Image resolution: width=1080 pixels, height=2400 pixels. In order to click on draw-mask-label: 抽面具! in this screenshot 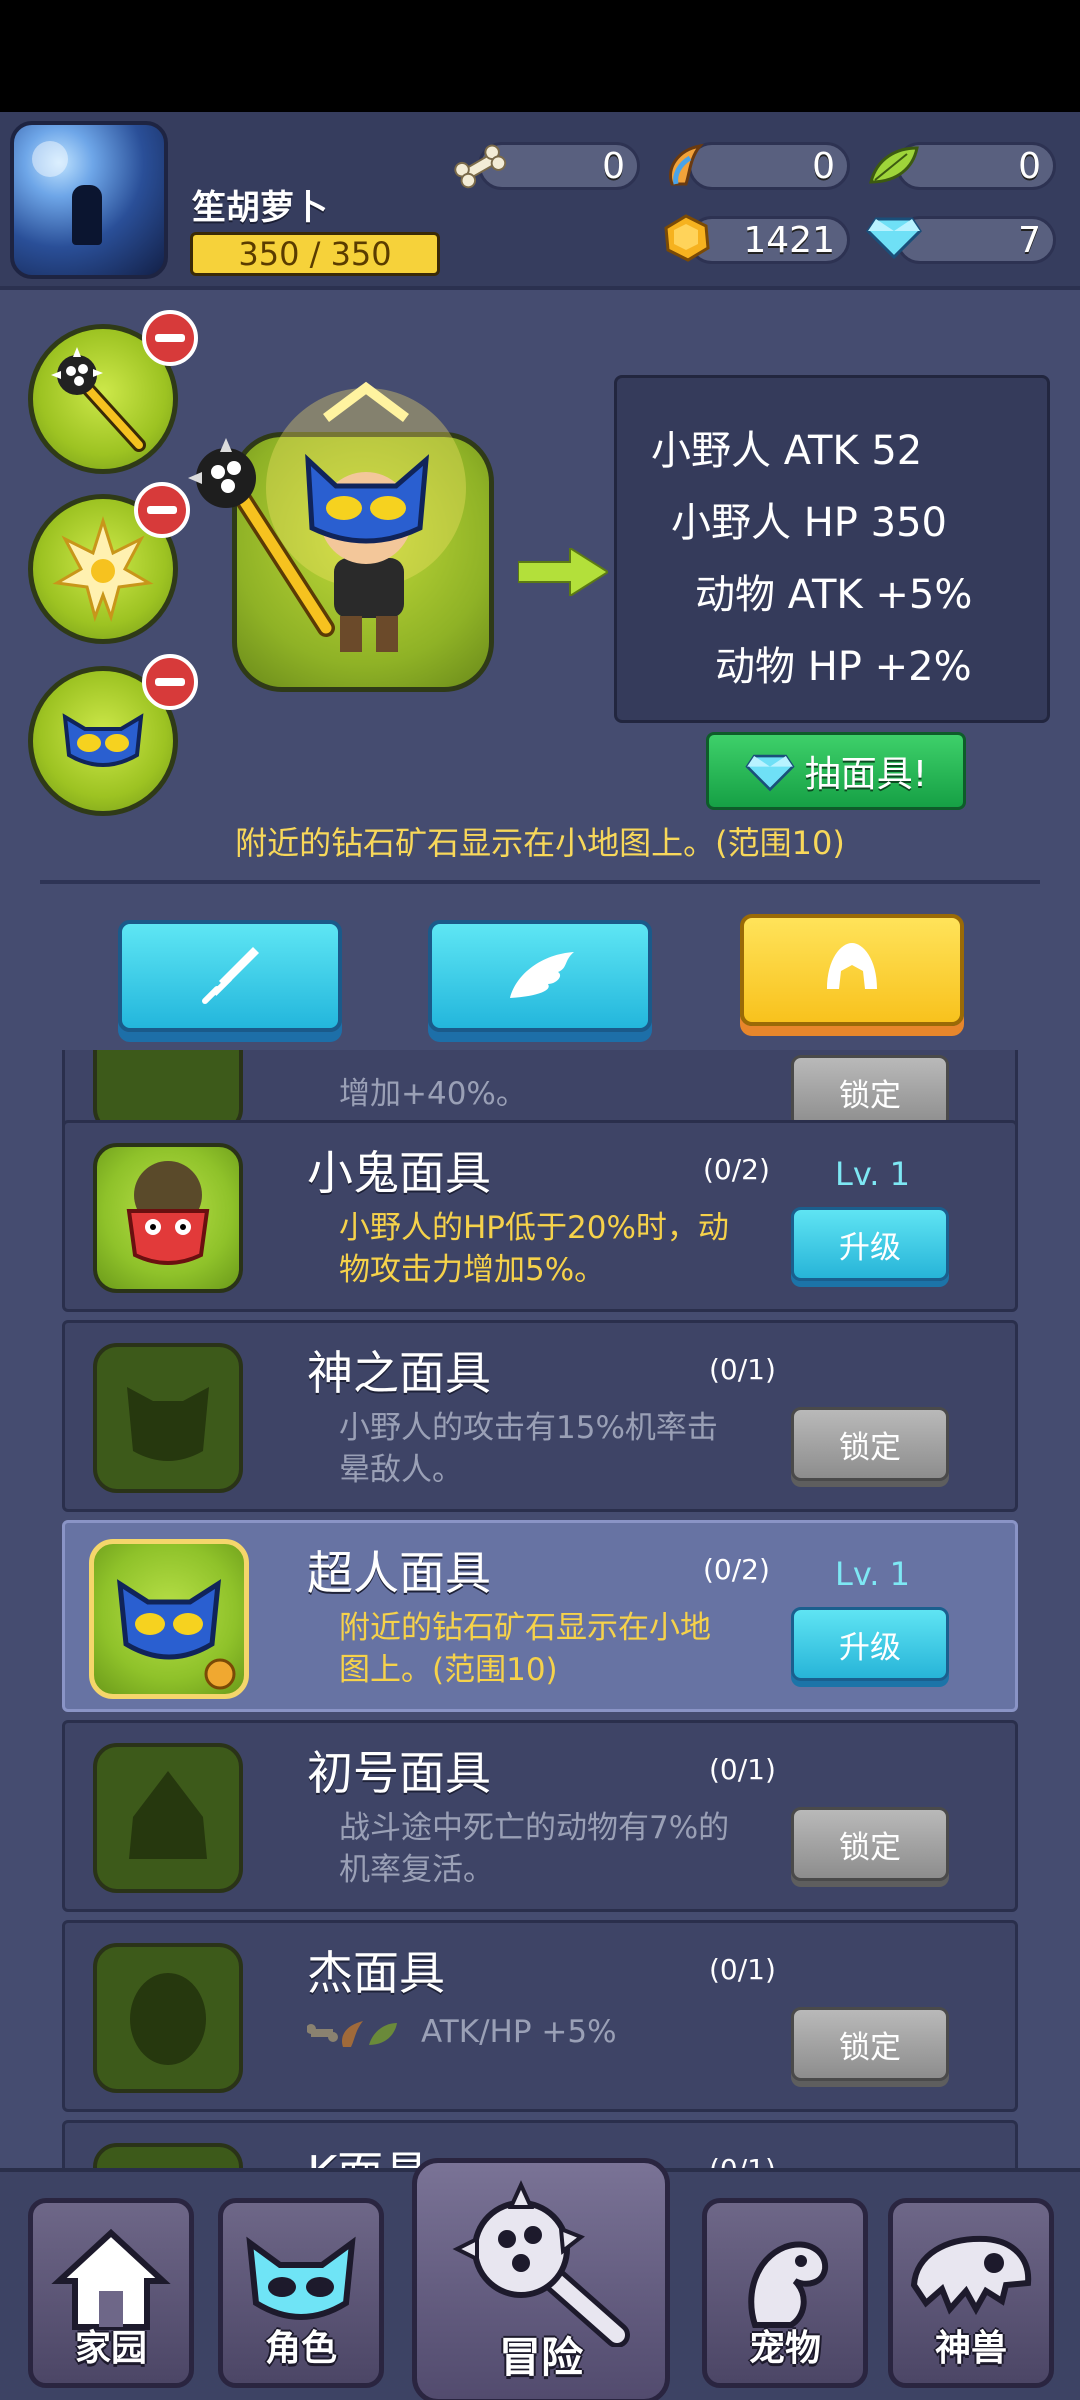, I will do `click(866, 774)`.